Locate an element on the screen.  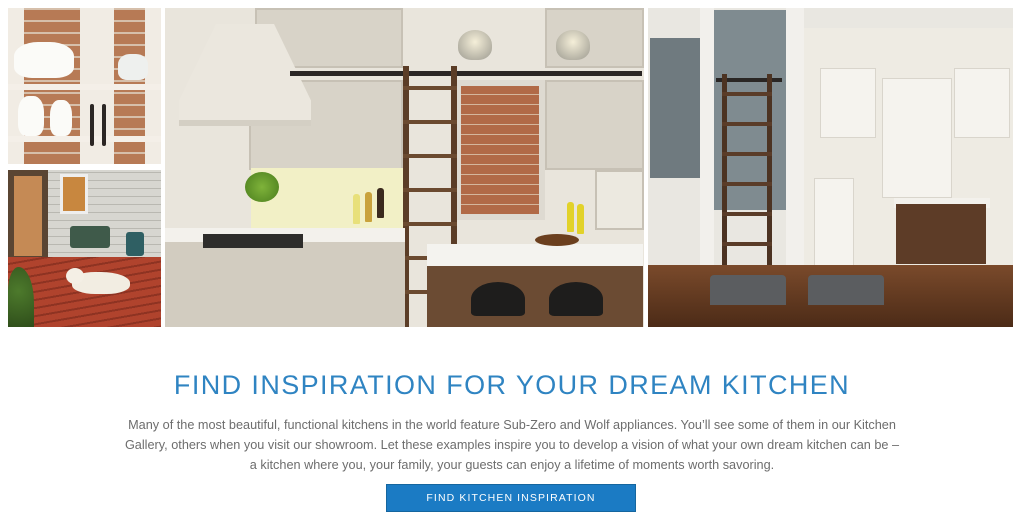
cooktop is located at coordinates (253, 241).